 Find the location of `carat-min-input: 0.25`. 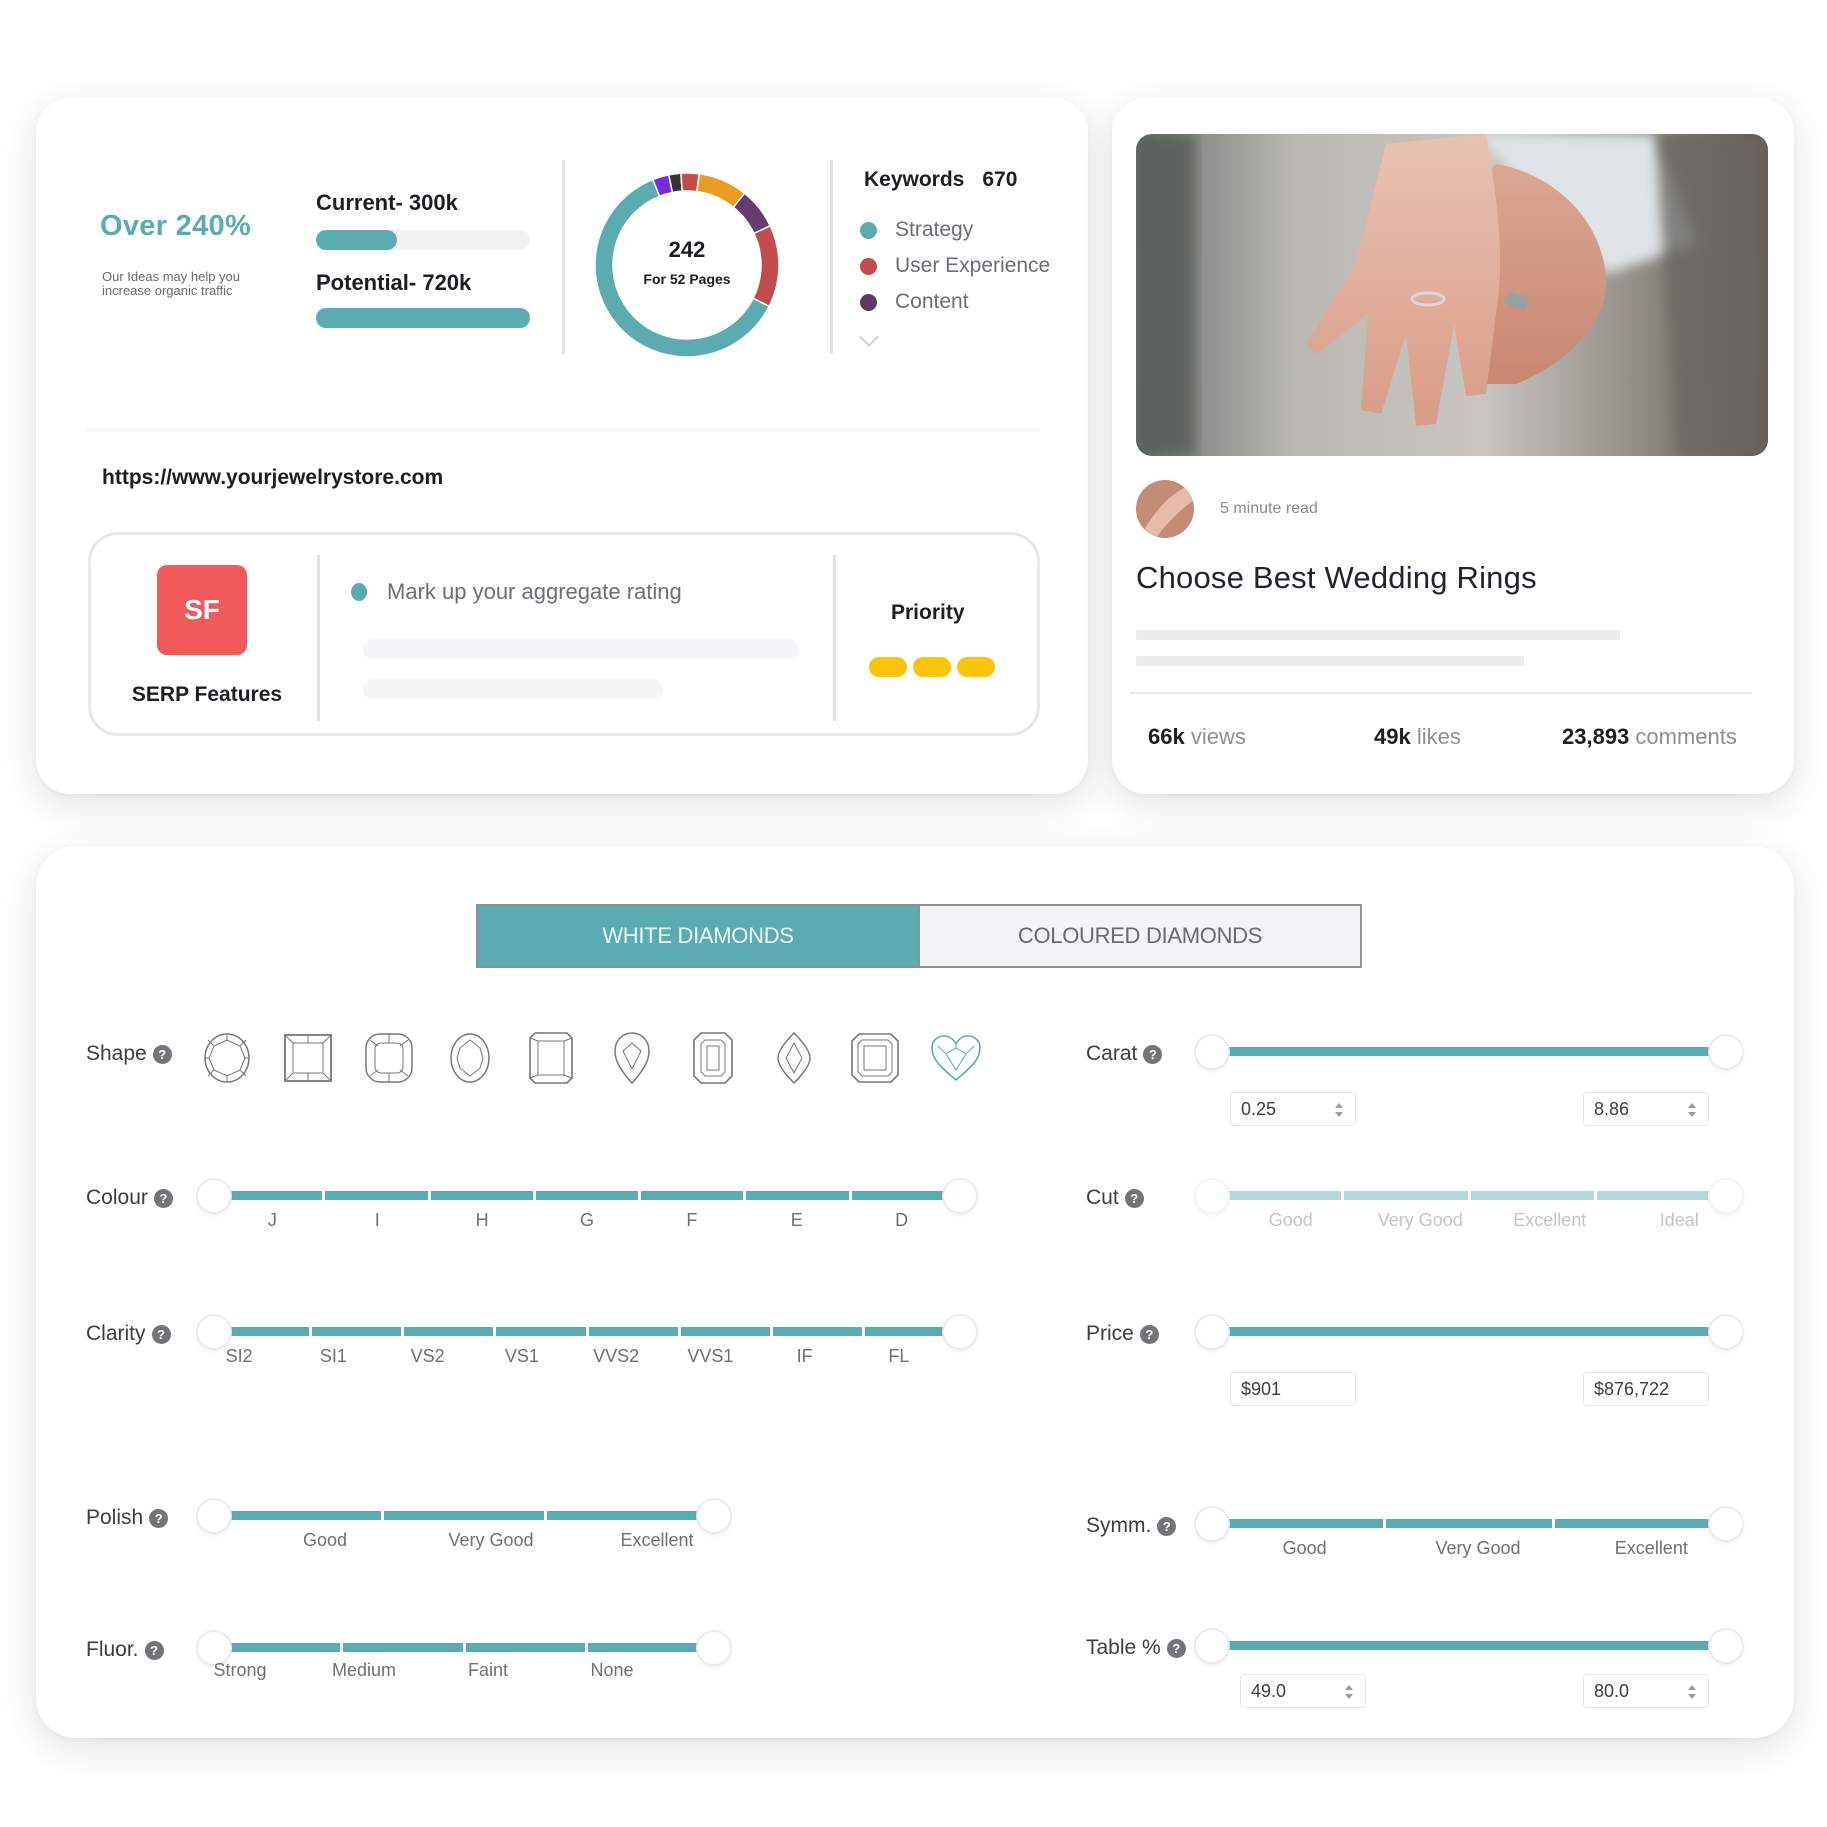

carat-min-input: 0.25 is located at coordinates (1293, 1109).